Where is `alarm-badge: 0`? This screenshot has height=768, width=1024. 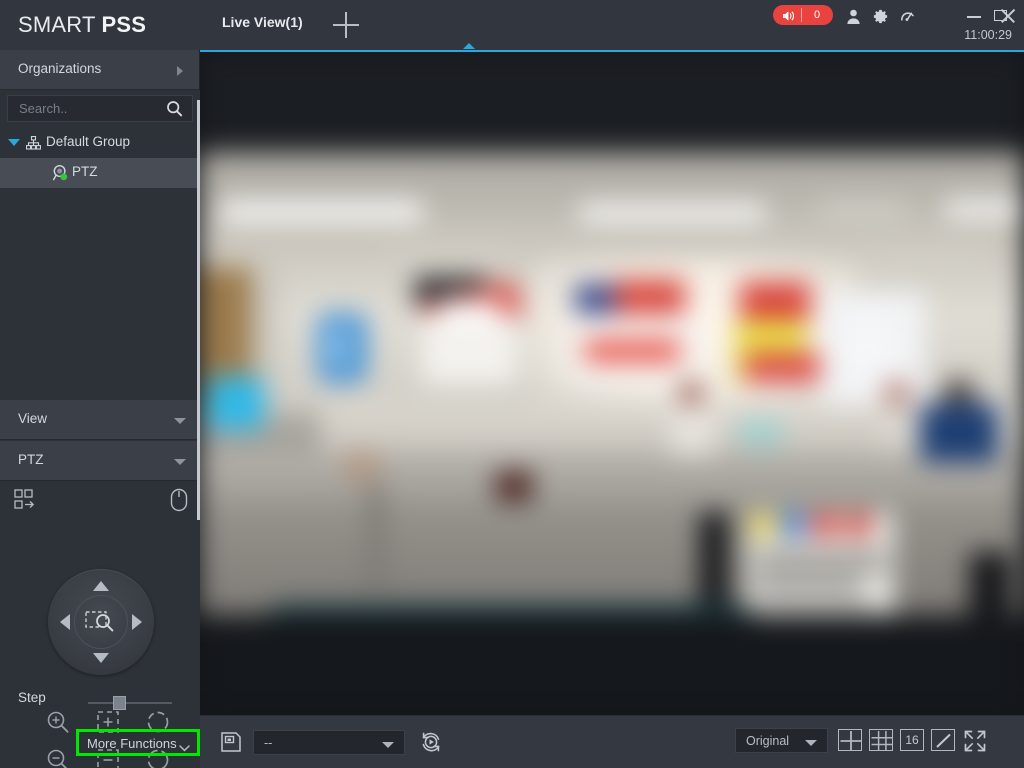 alarm-badge: 0 is located at coordinates (803, 15).